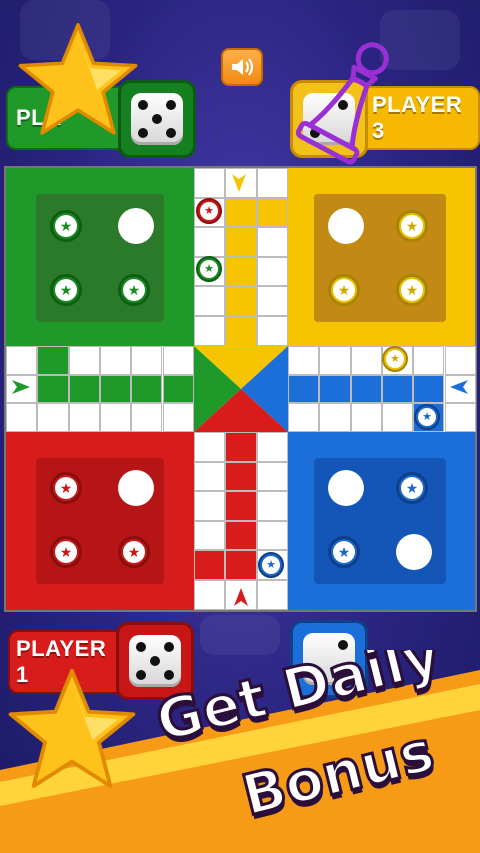 The height and width of the screenshot is (853, 480). I want to click on red-token-on-track: ★, so click(209, 211).